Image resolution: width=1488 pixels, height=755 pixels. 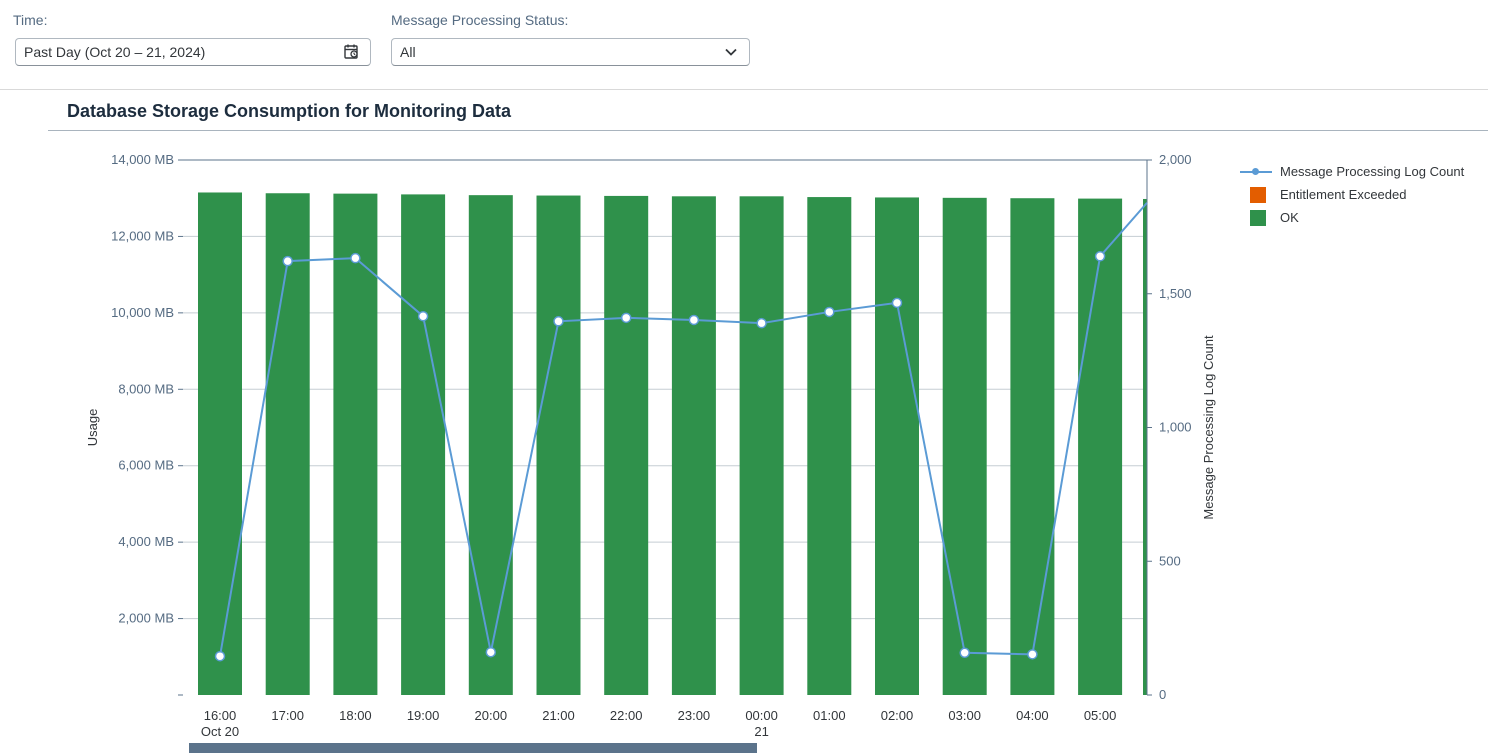 I want to click on status-select: All, so click(x=570, y=52).